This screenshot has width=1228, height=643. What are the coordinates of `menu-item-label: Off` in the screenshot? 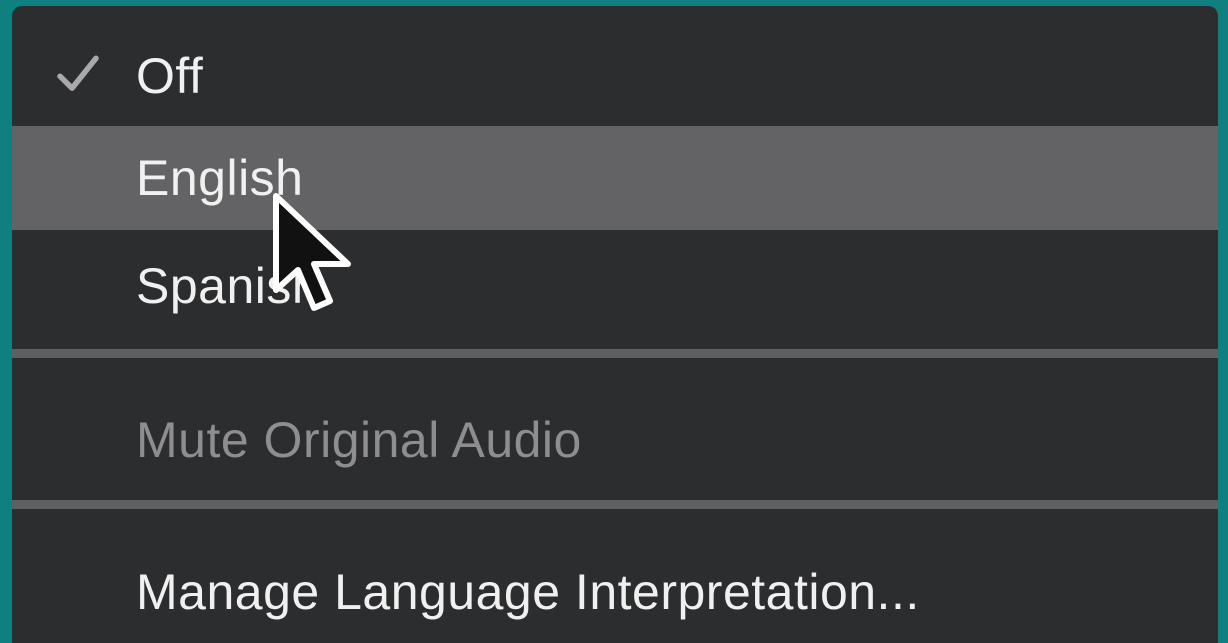 It's located at (170, 76).